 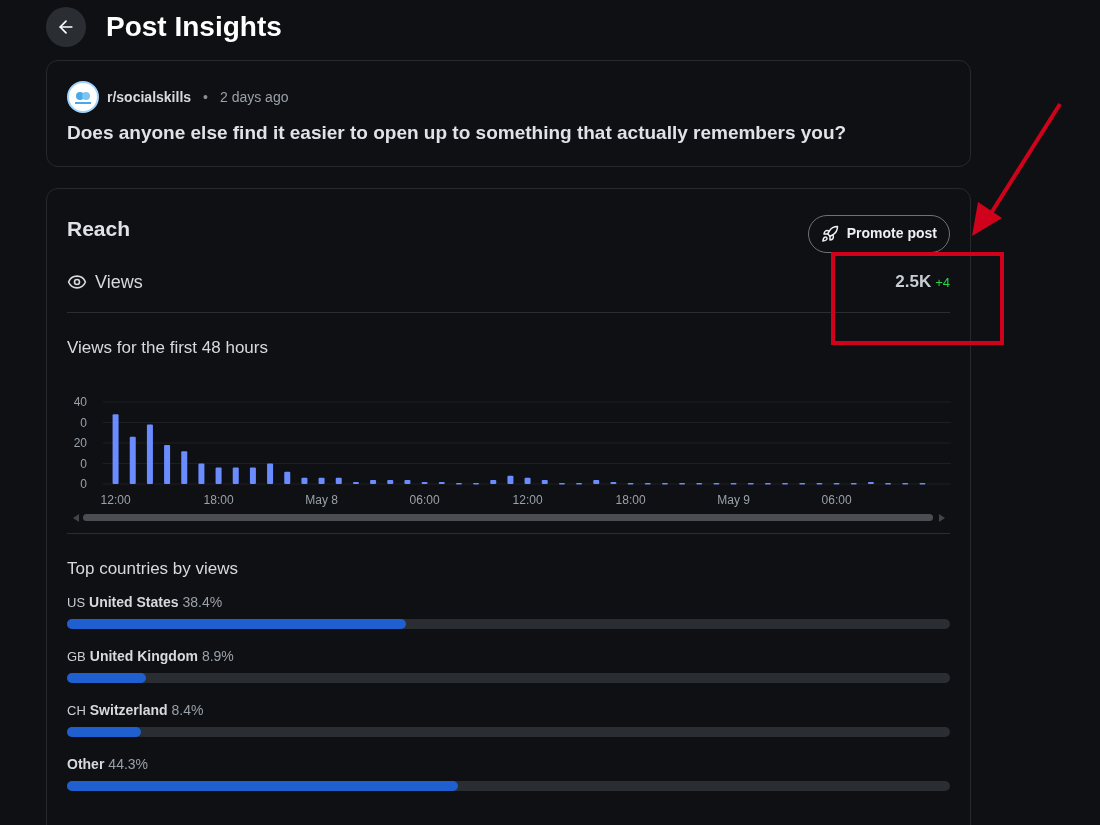 I want to click on metric-label: Views, so click(x=119, y=282).